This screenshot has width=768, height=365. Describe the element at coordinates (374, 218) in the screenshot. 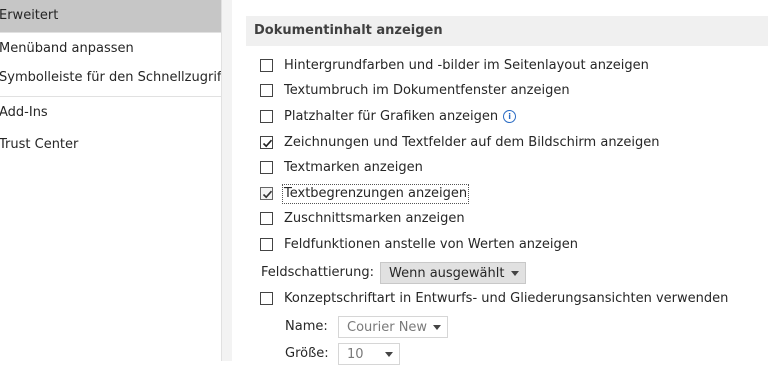

I see `option-label: Zuschnittsmarken anzeigen` at that location.